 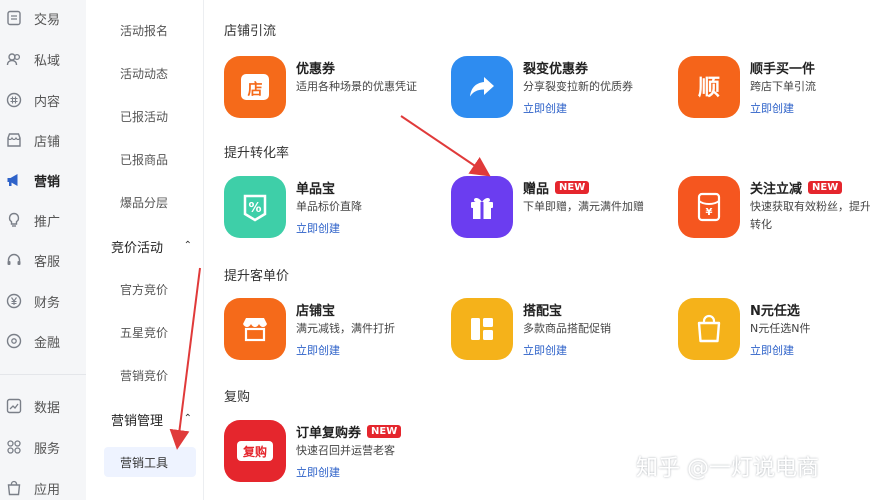 I want to click on nav-label: 交易, so click(x=47, y=20).